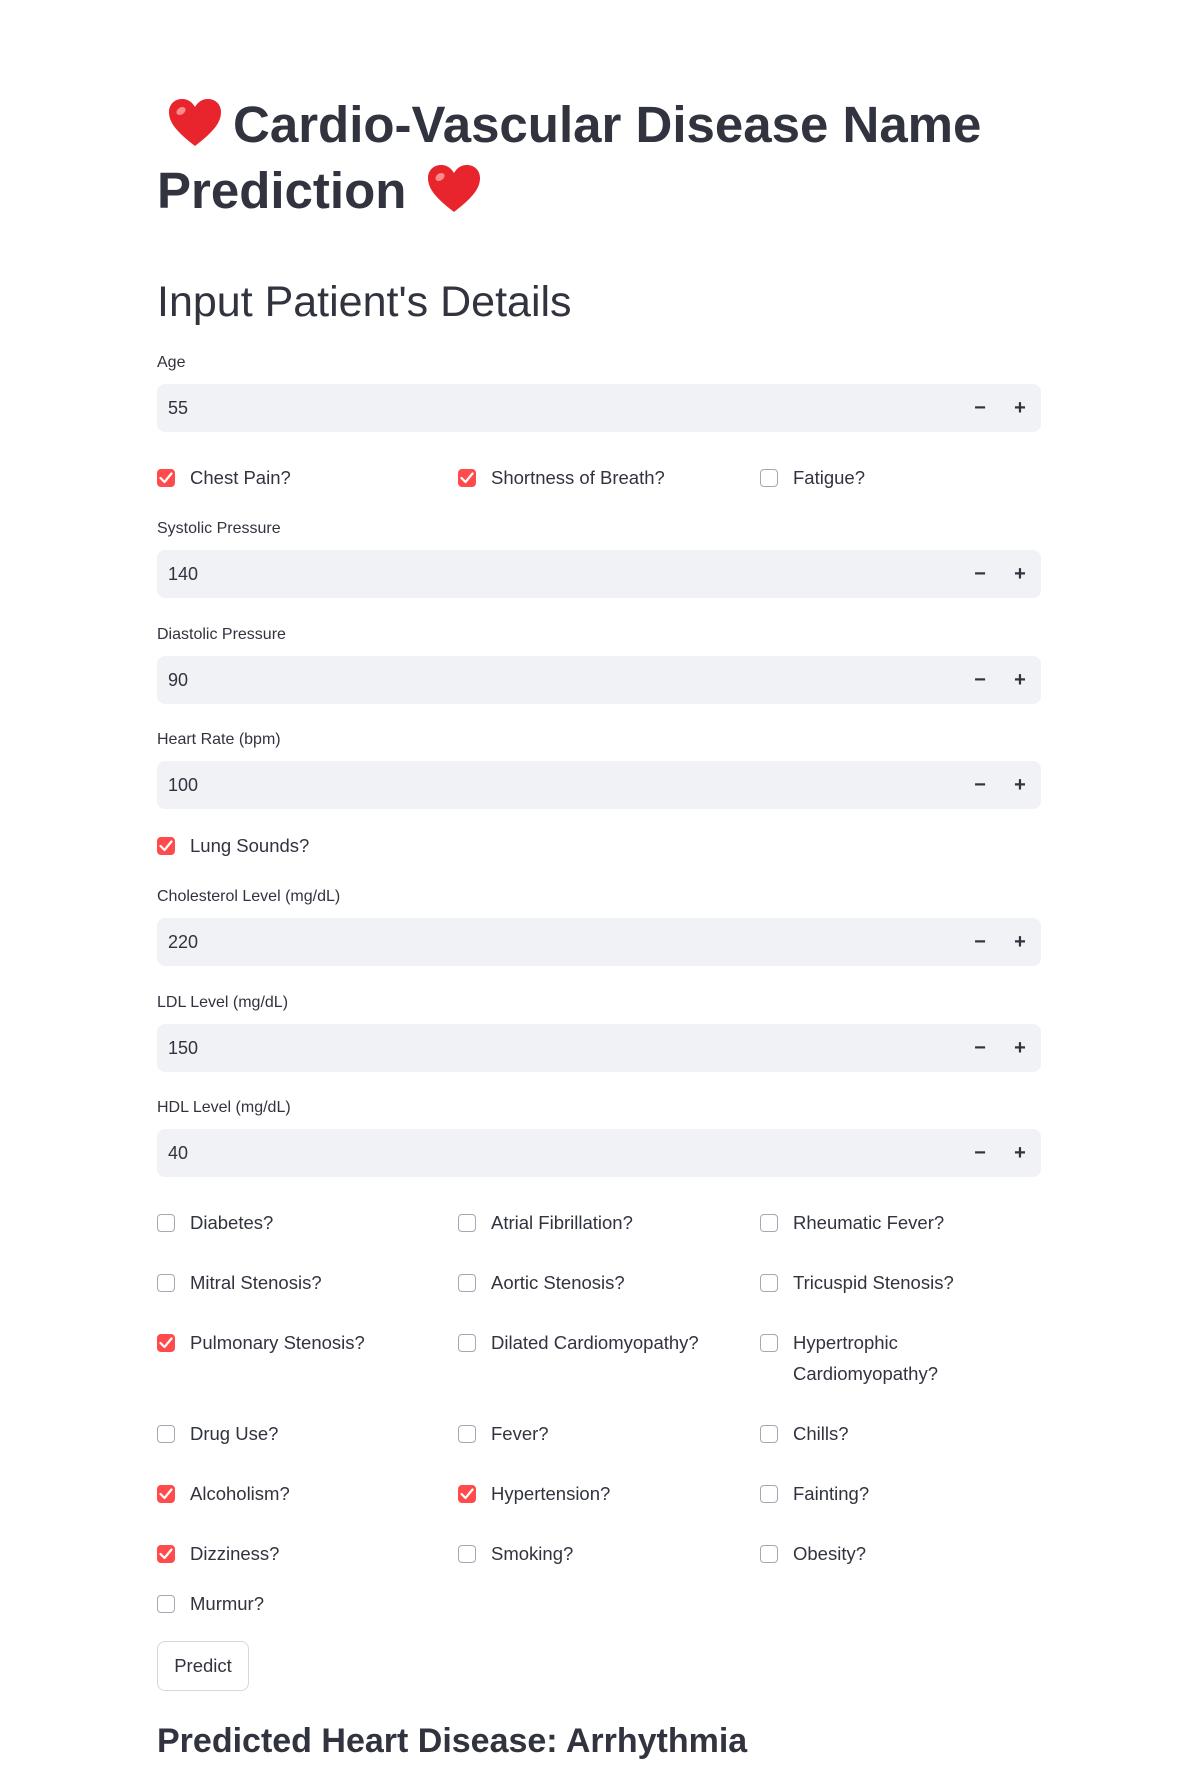  I want to click on cholesterol-label: Cholesterol Level (mg/dL), so click(249, 896).